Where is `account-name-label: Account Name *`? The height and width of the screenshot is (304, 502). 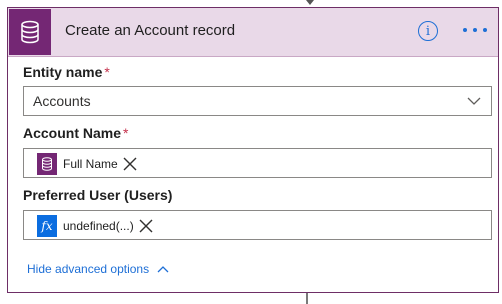
account-name-label: Account Name * is located at coordinates (76, 133).